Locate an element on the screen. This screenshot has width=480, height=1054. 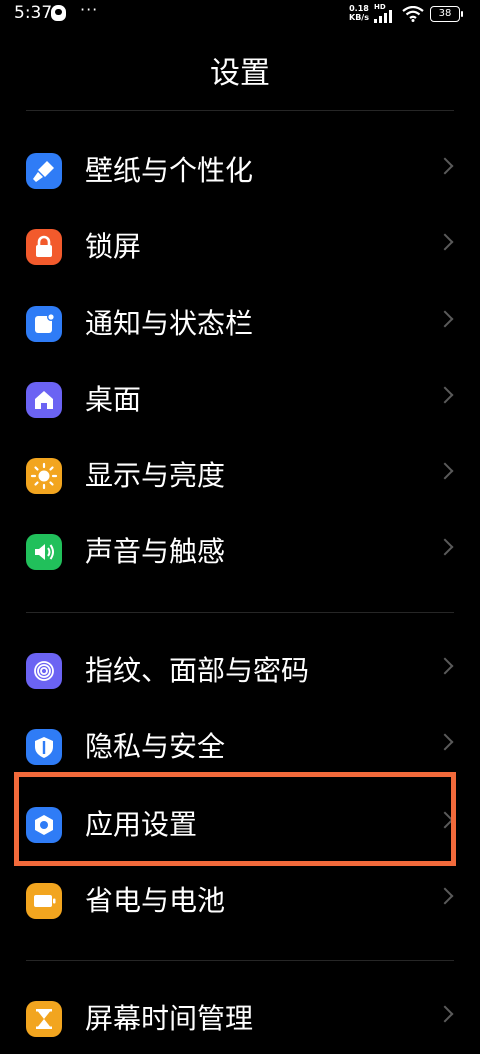
settings-item-label: 桌面 is located at coordinates (113, 399).